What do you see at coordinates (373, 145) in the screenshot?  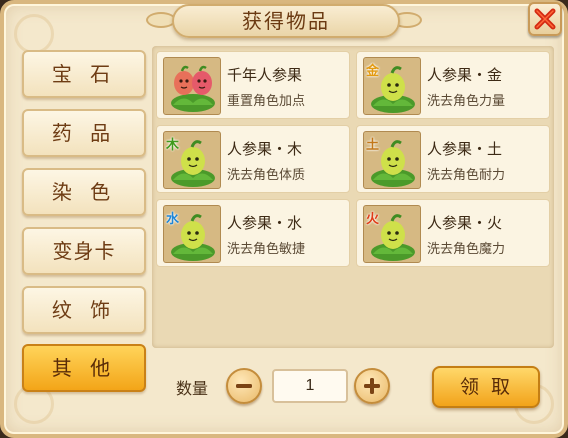 I see `element-badge: 土` at bounding box center [373, 145].